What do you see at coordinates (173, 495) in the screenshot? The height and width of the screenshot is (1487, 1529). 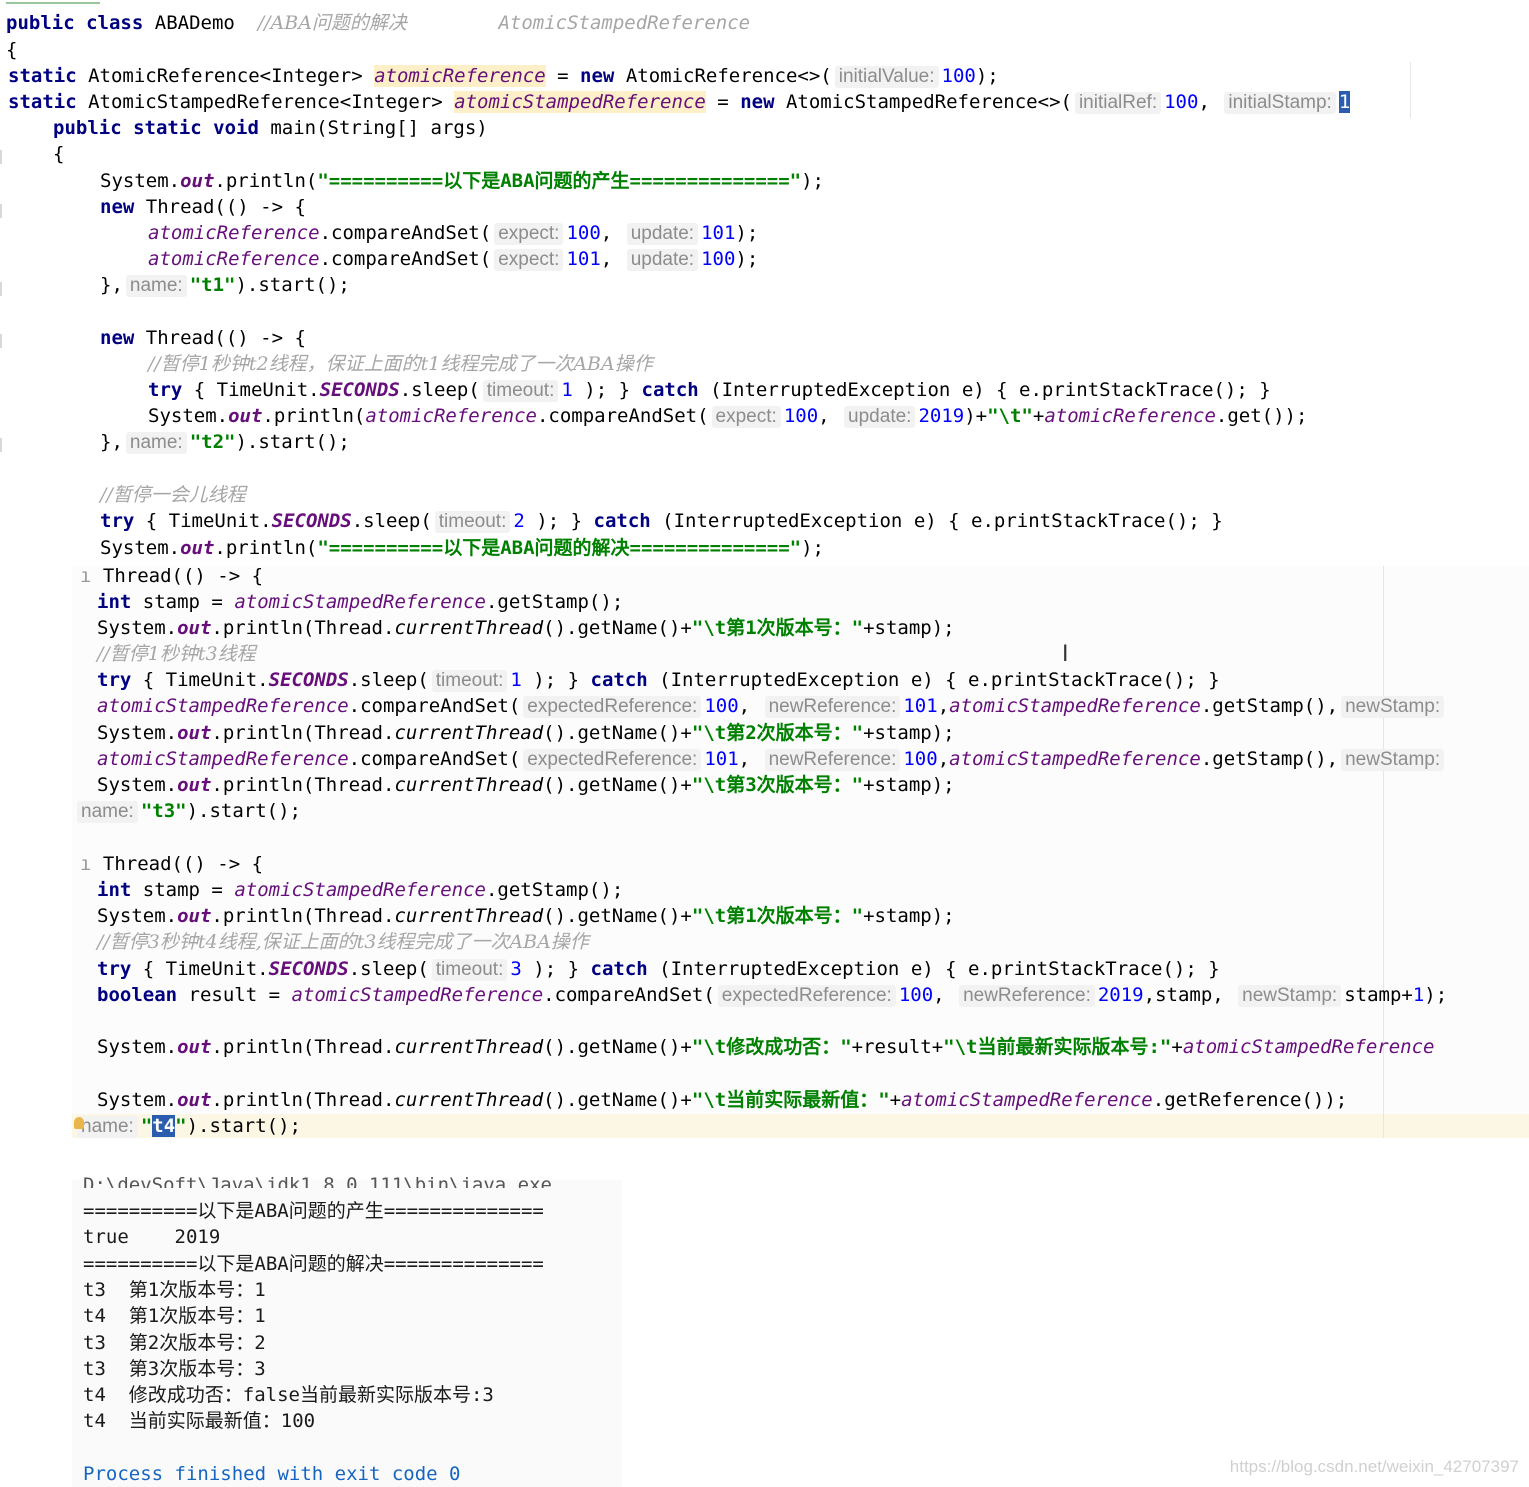 I see `code-line-17: //暂停一会儿线程` at bounding box center [173, 495].